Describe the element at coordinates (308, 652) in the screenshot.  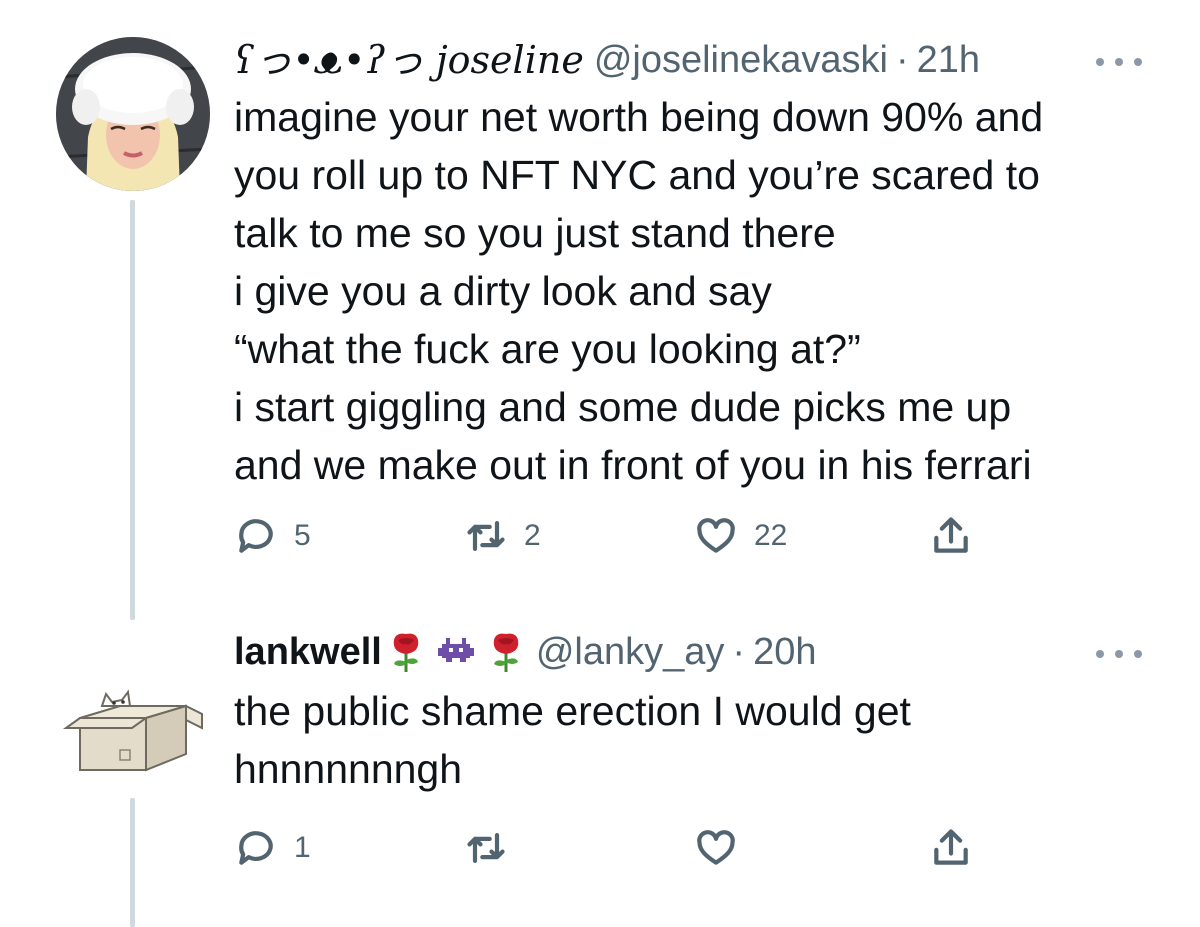
I see `display-name: lankwell` at that location.